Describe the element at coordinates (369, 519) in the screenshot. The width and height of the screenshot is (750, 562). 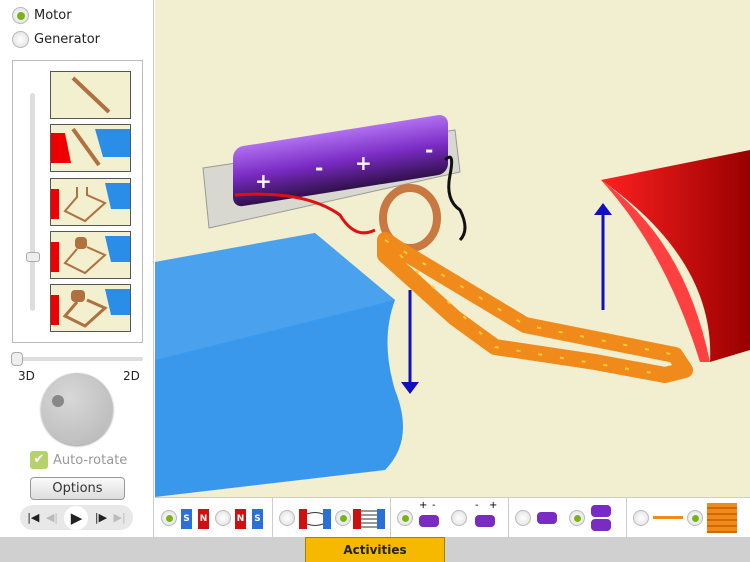
I see `dense-field-lines-icon` at that location.